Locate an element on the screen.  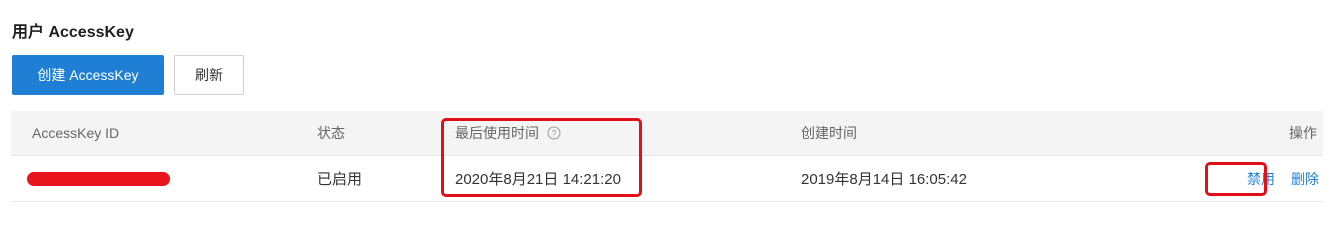
highlight-disable-action is located at coordinates (1236, 179).